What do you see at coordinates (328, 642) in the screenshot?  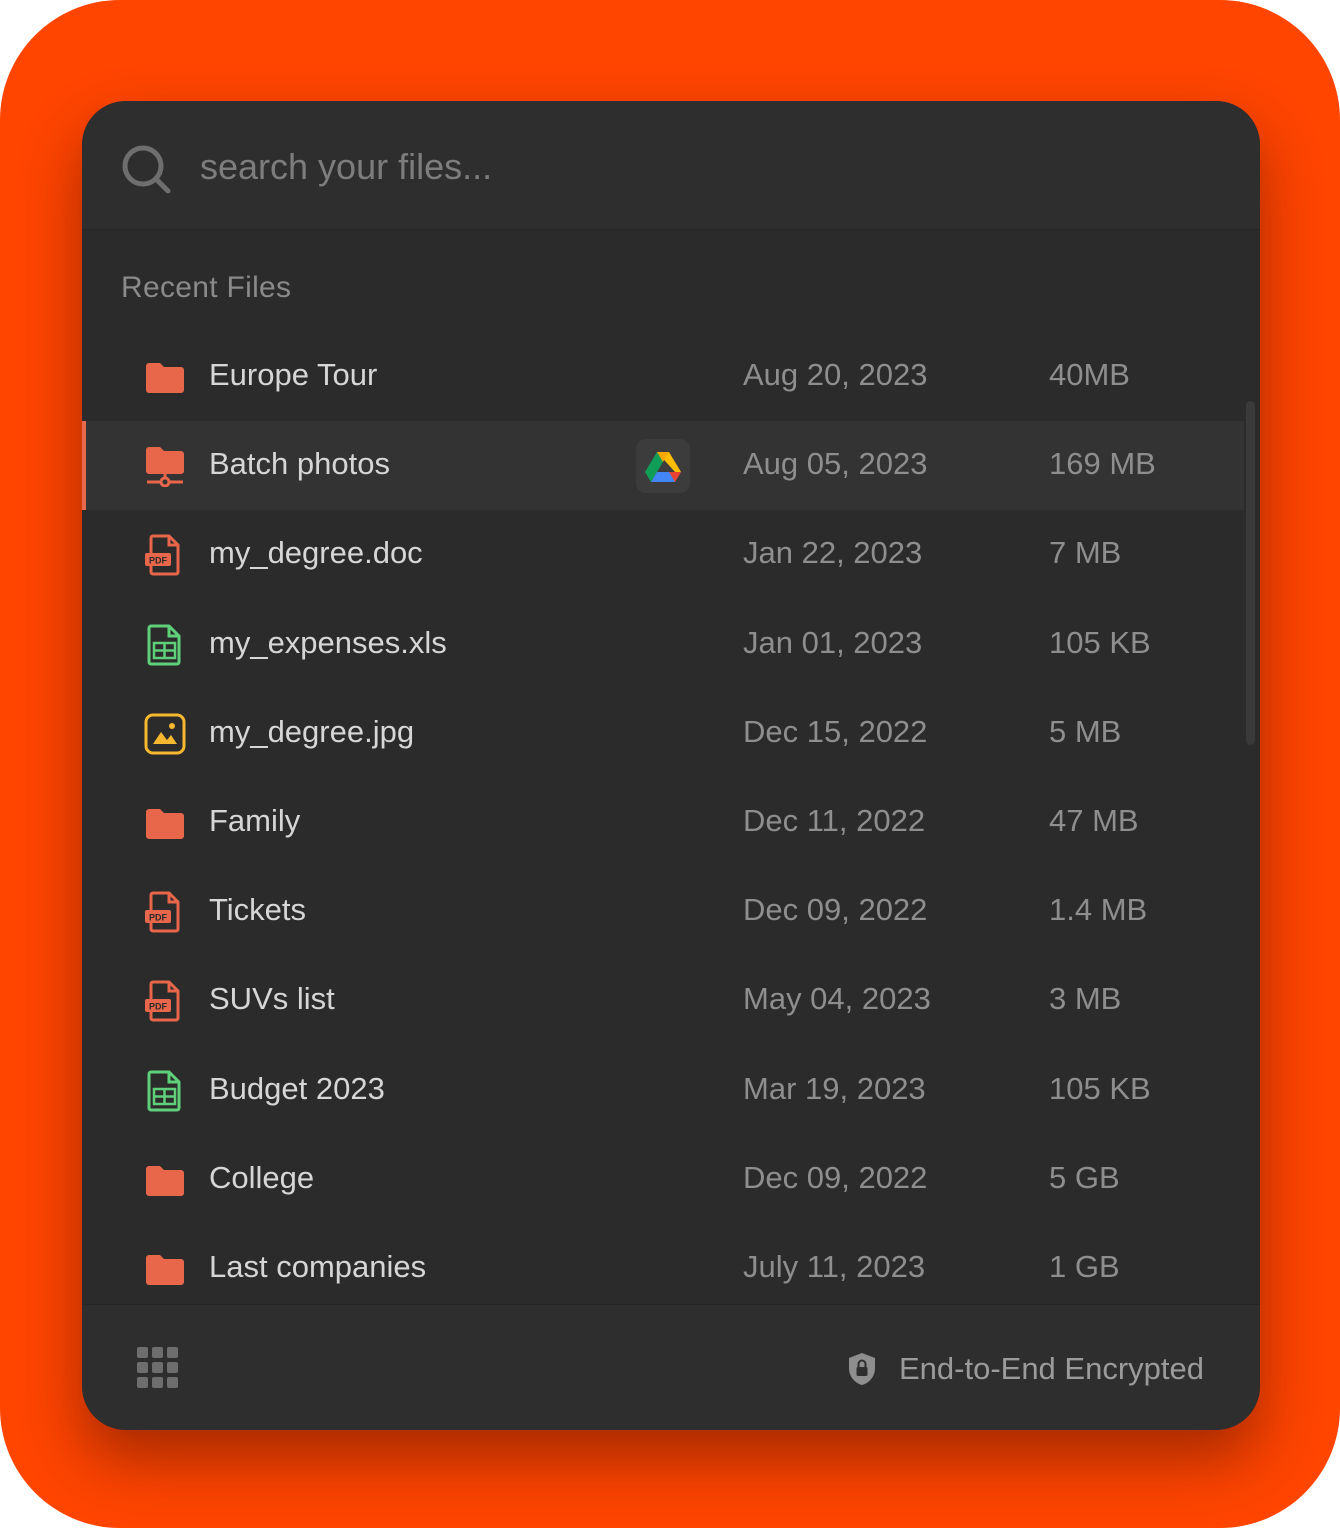 I see `file-name: my_expenses.xls` at bounding box center [328, 642].